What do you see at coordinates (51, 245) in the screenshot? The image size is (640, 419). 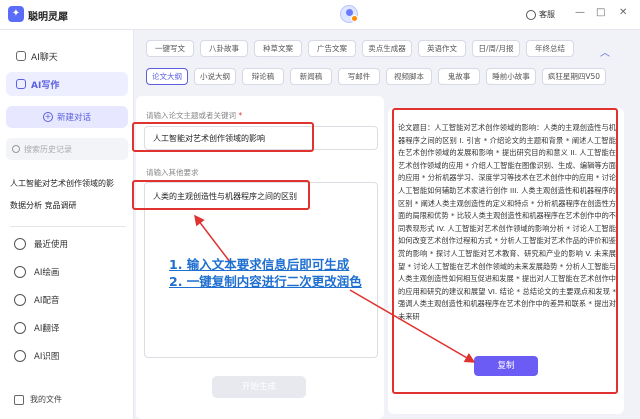 I see `tool-label: 最近使用` at bounding box center [51, 245].